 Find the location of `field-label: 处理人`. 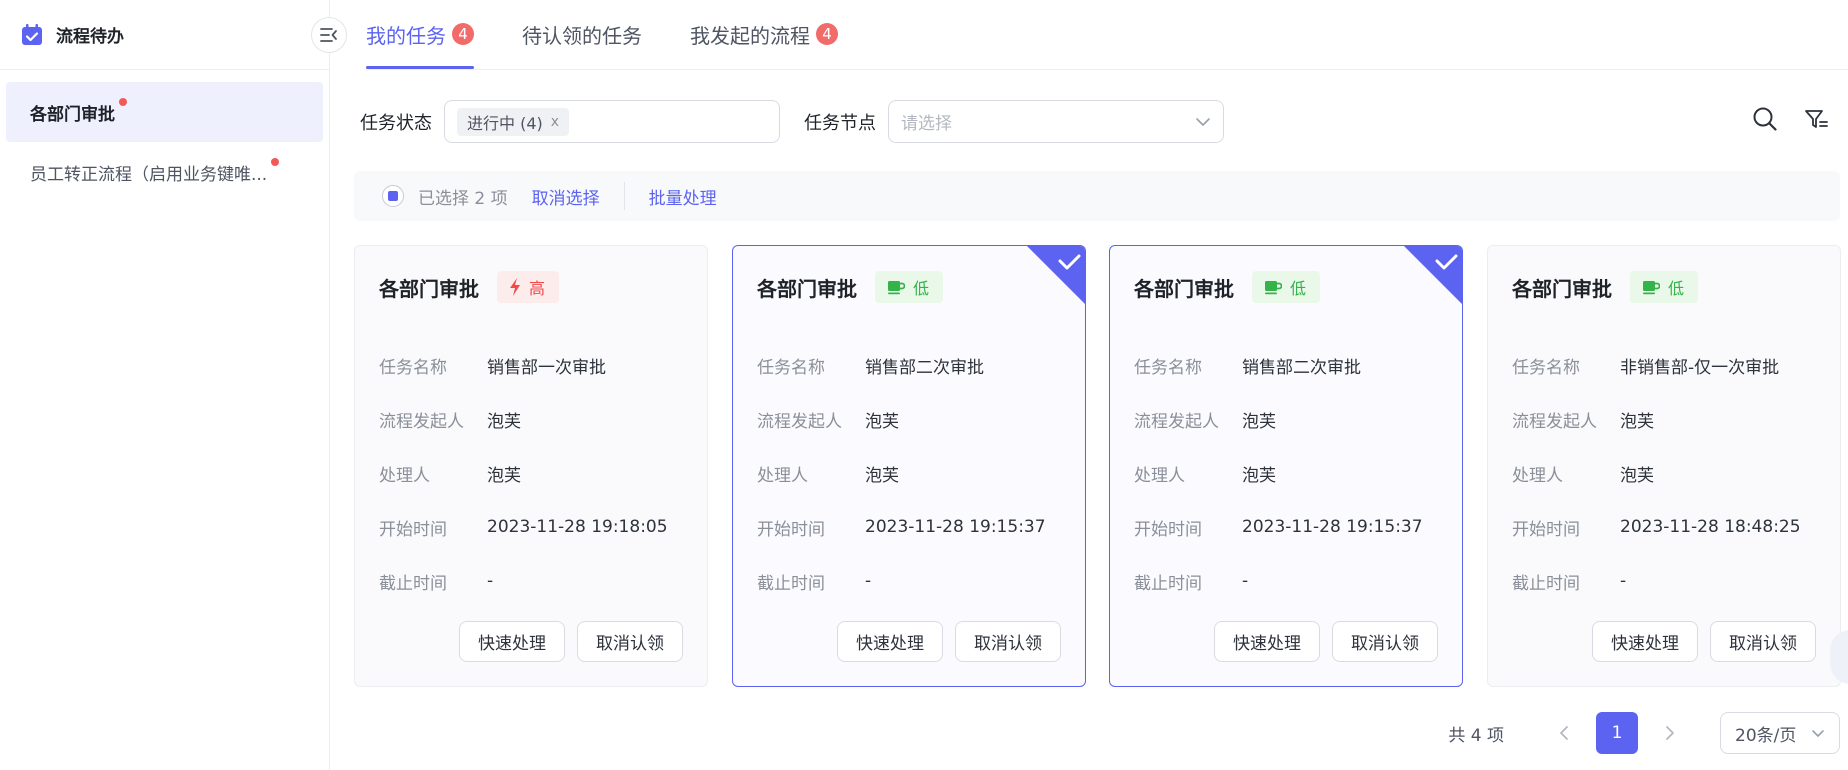

field-label: 处理人 is located at coordinates (1537, 475).